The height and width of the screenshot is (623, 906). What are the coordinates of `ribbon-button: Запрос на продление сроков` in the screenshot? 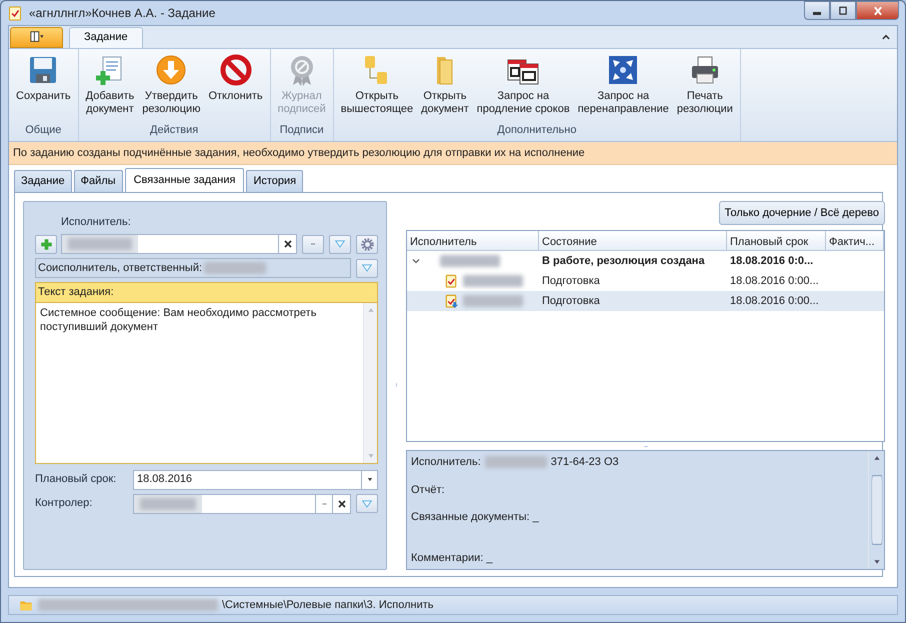 It's located at (523, 86).